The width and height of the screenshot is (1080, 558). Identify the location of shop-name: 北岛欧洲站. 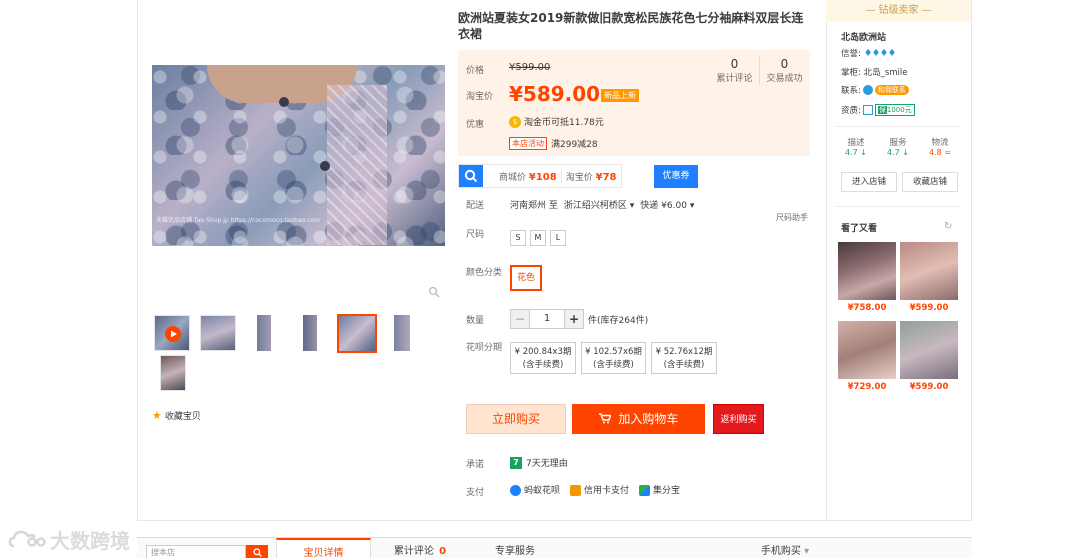
(863, 36).